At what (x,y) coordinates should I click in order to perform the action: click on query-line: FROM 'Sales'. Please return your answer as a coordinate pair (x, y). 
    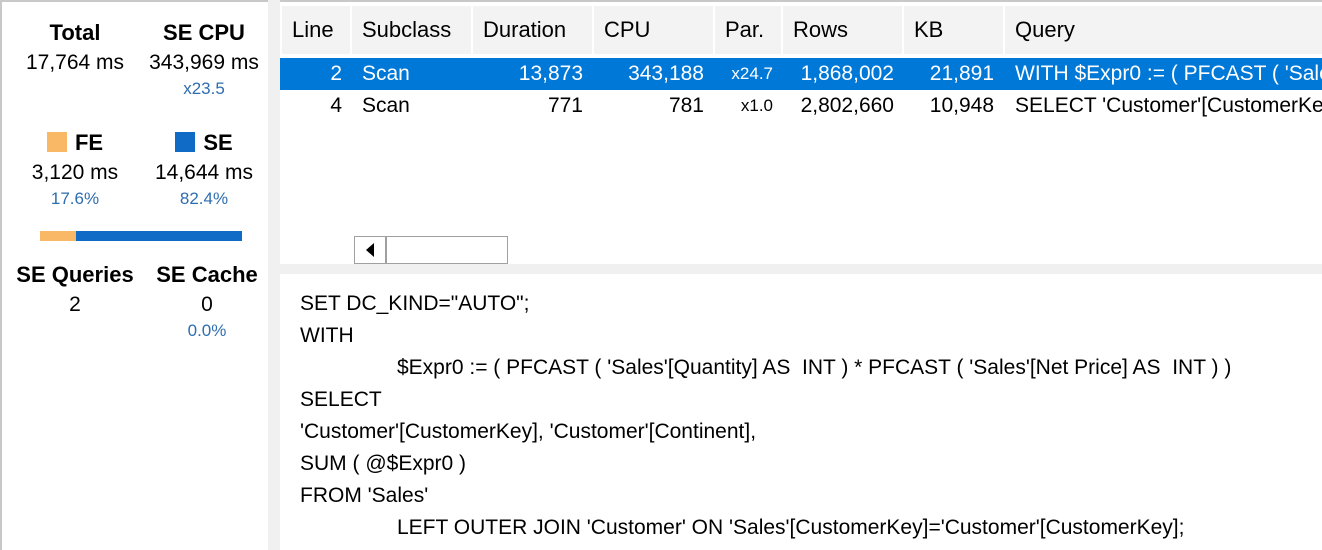
    Looking at the image, I should click on (364, 495).